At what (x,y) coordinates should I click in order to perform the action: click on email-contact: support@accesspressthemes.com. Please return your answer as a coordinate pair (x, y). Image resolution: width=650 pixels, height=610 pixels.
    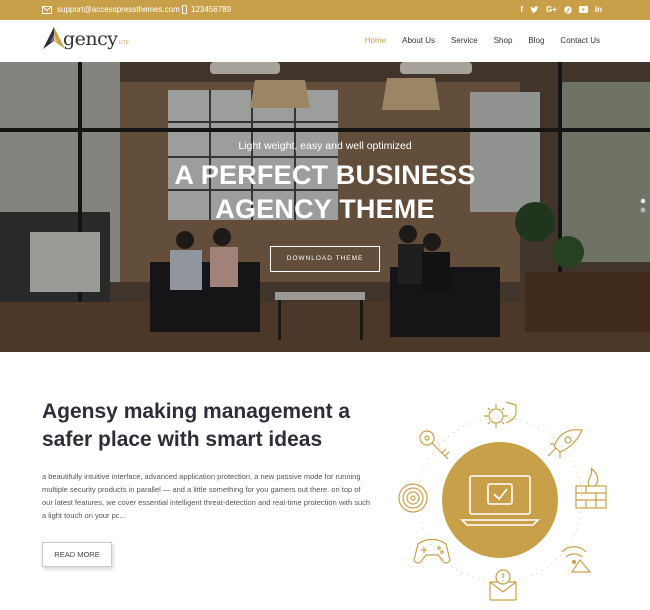
    Looking at the image, I should click on (111, 9).